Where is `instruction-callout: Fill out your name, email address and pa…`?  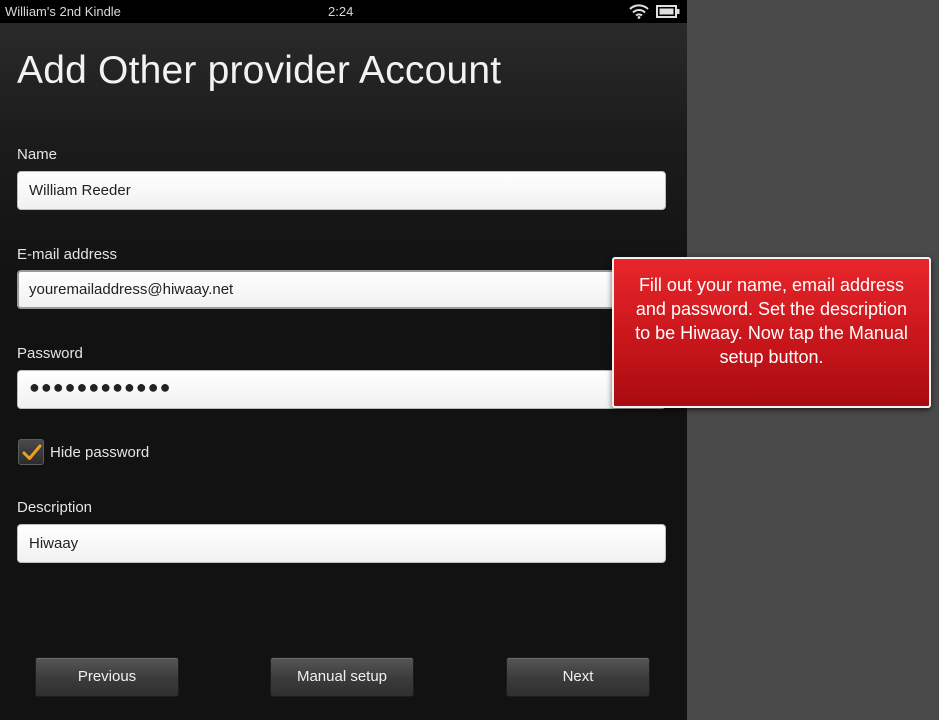
instruction-callout: Fill out your name, email address and pa… is located at coordinates (771, 332).